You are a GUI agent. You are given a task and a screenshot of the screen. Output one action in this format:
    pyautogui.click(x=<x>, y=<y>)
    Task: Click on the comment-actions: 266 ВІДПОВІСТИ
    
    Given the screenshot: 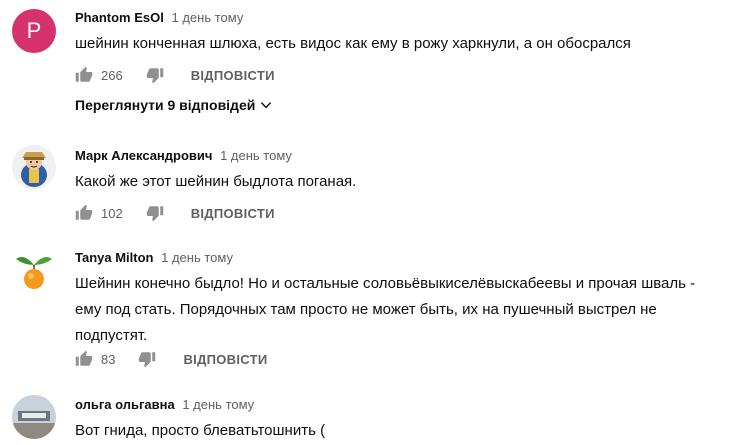 What is the action you would take?
    pyautogui.click(x=175, y=75)
    